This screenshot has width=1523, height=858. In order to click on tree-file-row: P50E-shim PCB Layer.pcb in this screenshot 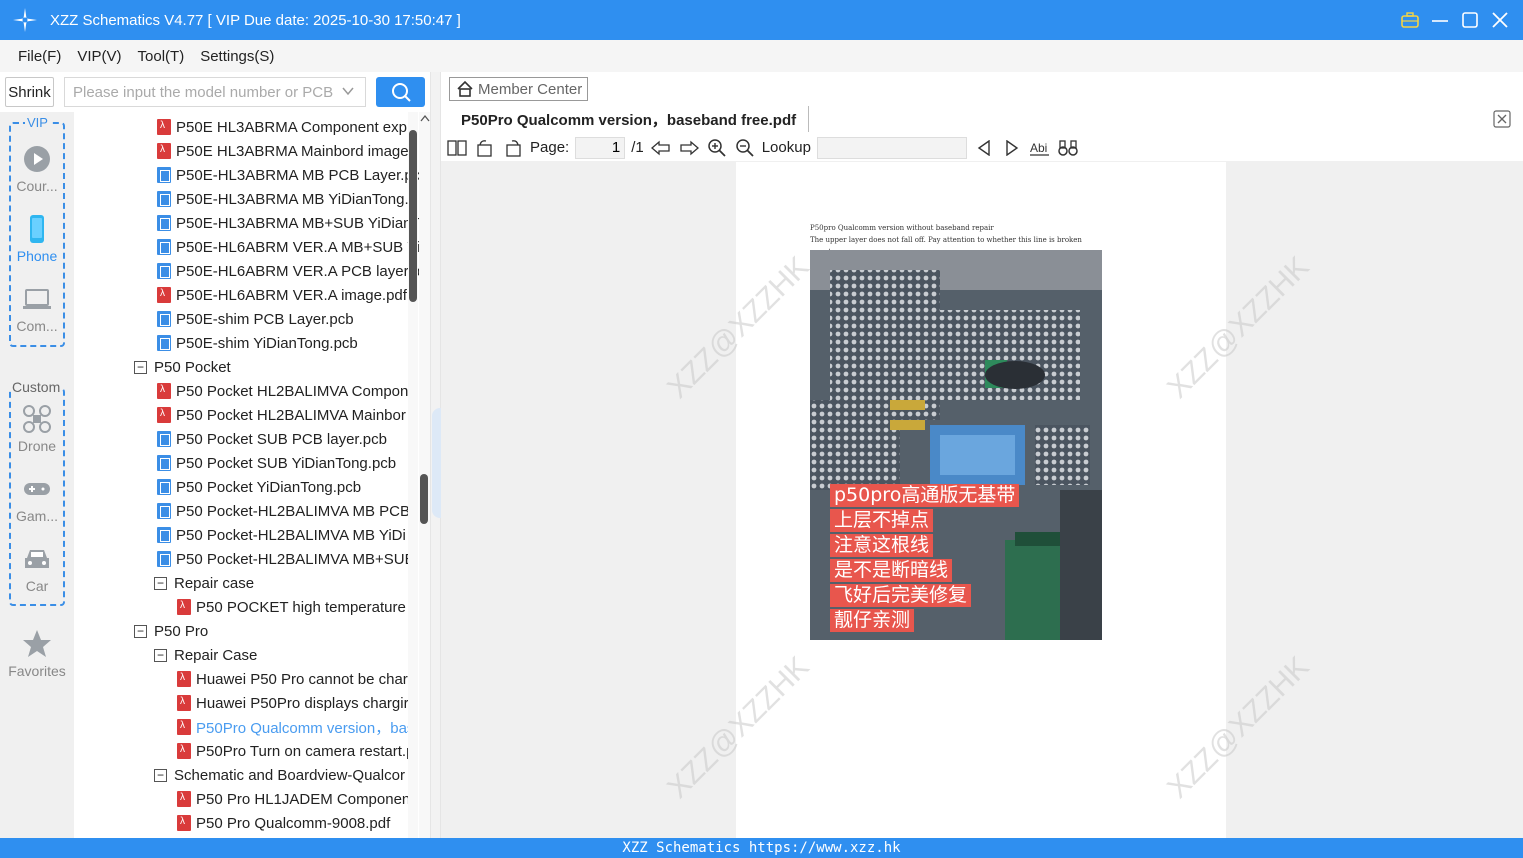, I will do `click(255, 319)`.